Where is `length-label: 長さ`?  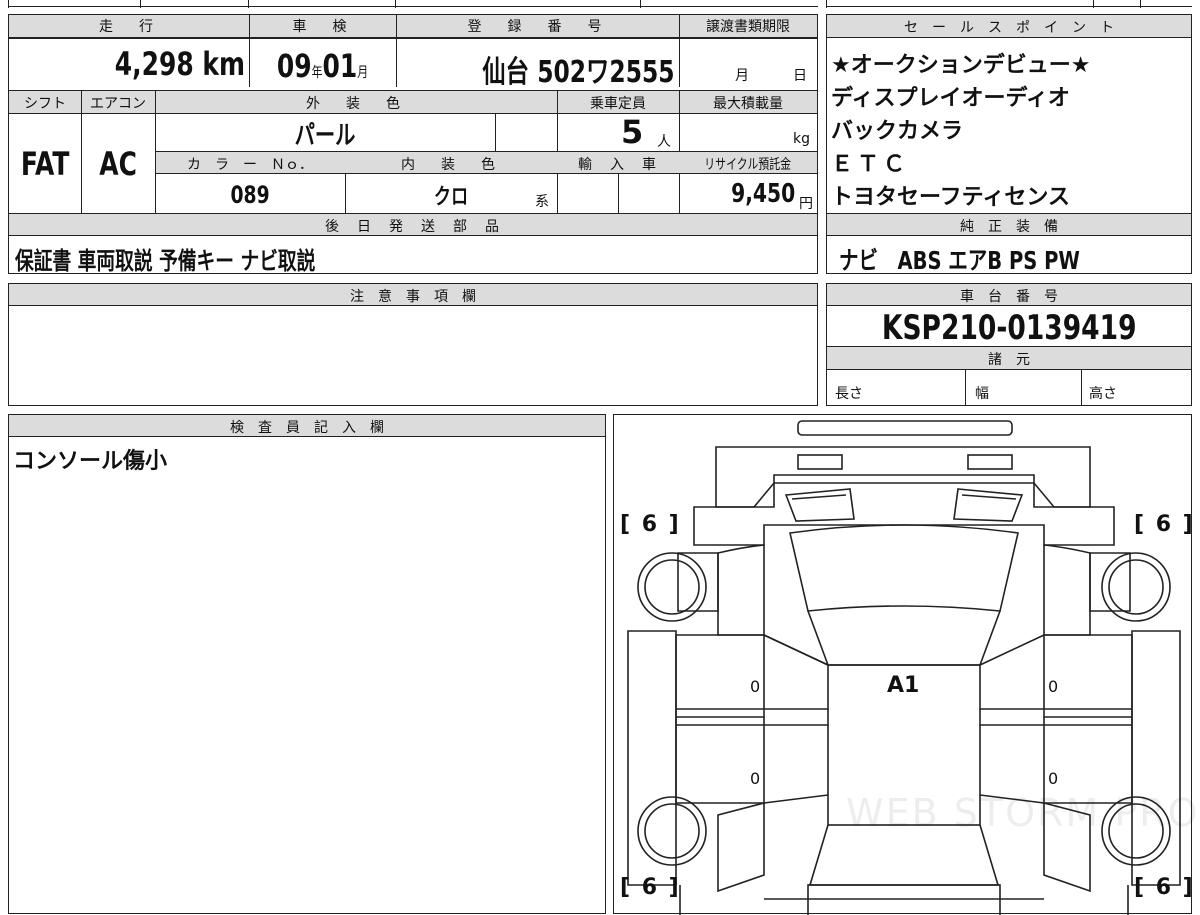 length-label: 長さ is located at coordinates (849, 394).